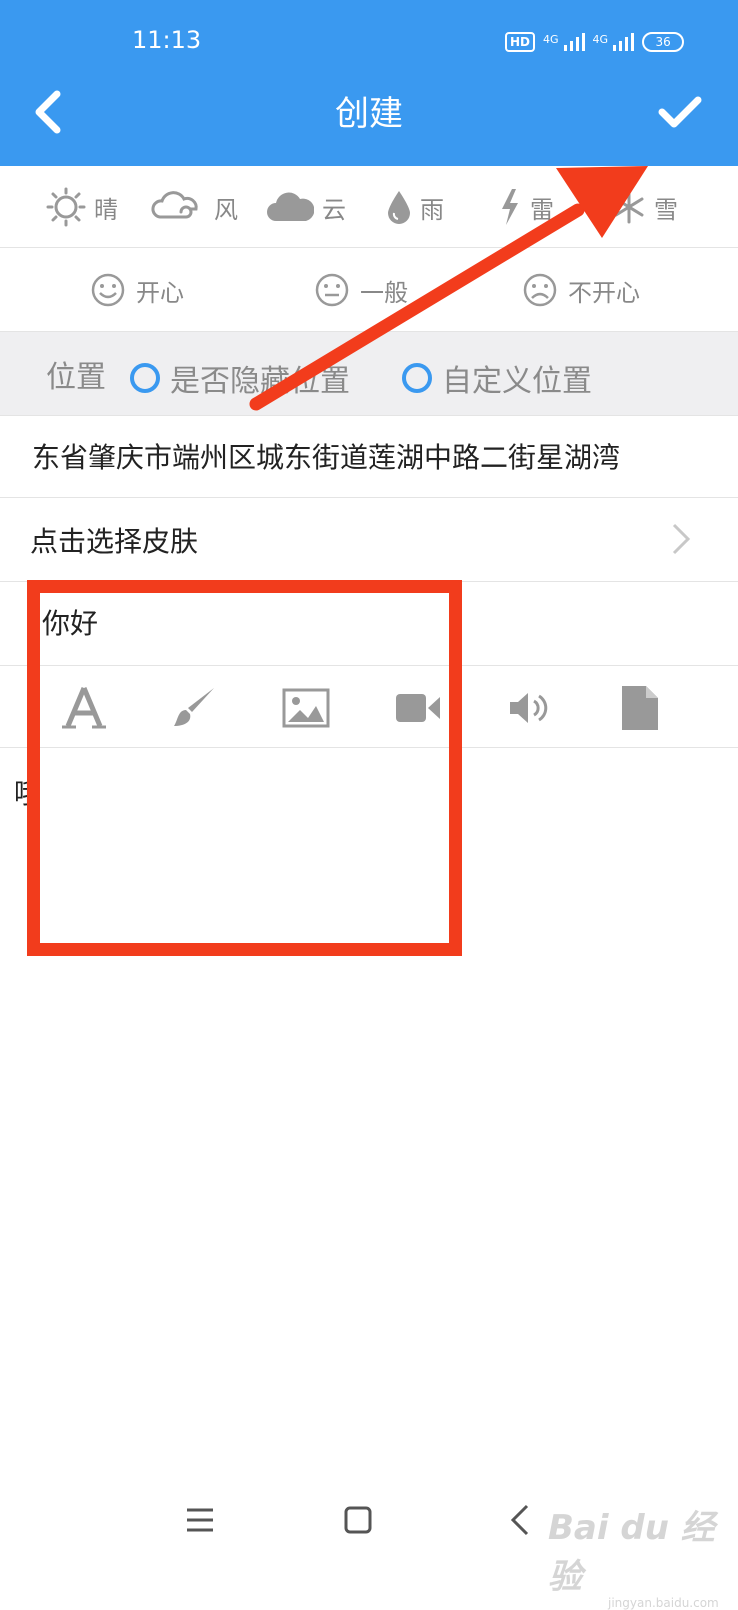 This screenshot has width=738, height=1610. What do you see at coordinates (432, 209) in the screenshot?
I see `weather-label: 雨` at bounding box center [432, 209].